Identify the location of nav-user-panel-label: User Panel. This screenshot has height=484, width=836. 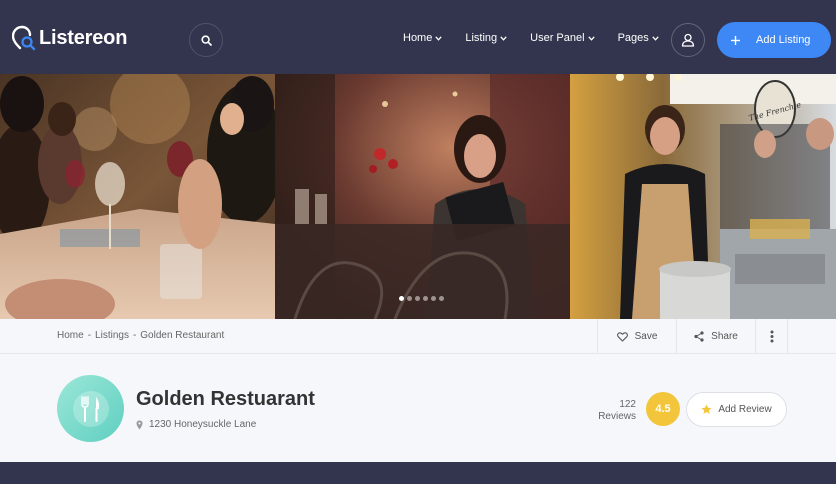
(557, 38).